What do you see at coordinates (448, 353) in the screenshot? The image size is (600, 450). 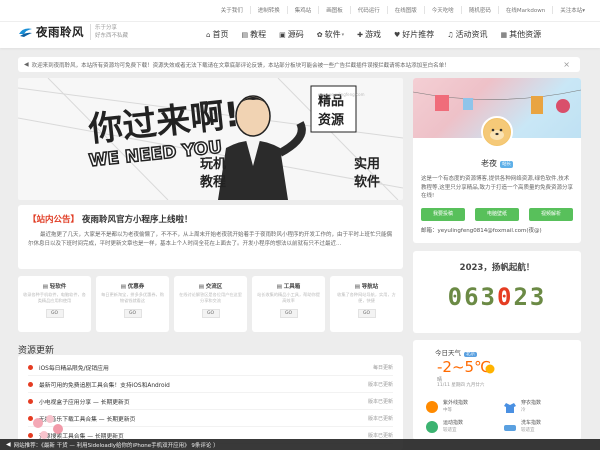 I see `weather-title: 今日天气` at bounding box center [448, 353].